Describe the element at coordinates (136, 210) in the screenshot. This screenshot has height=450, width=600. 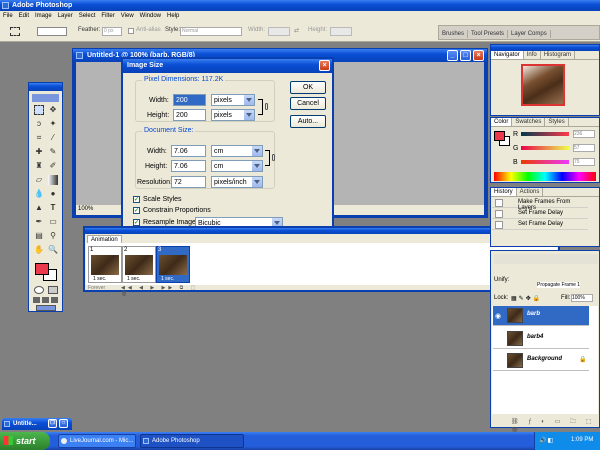
I see `constrain-proportions-checkbox: ✓` at that location.